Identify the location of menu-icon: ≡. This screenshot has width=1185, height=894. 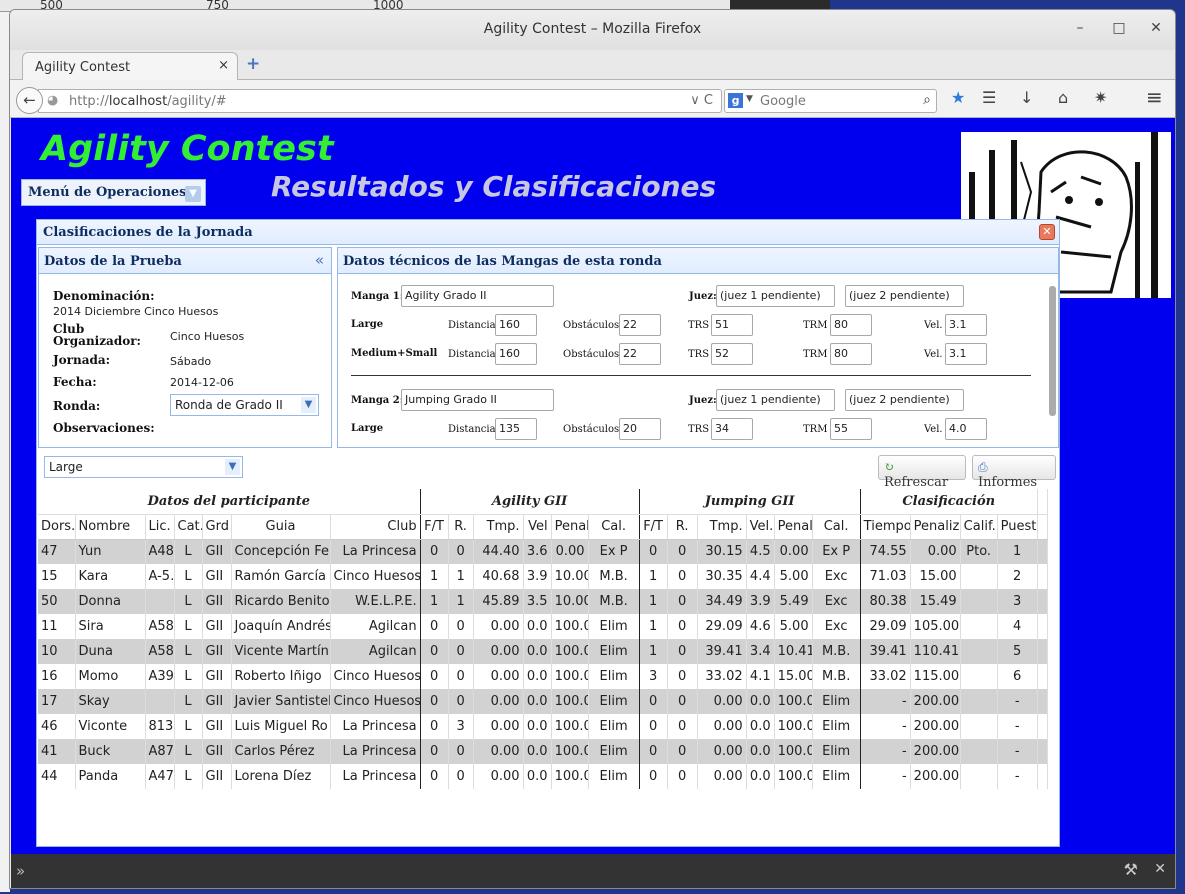
(1154, 97).